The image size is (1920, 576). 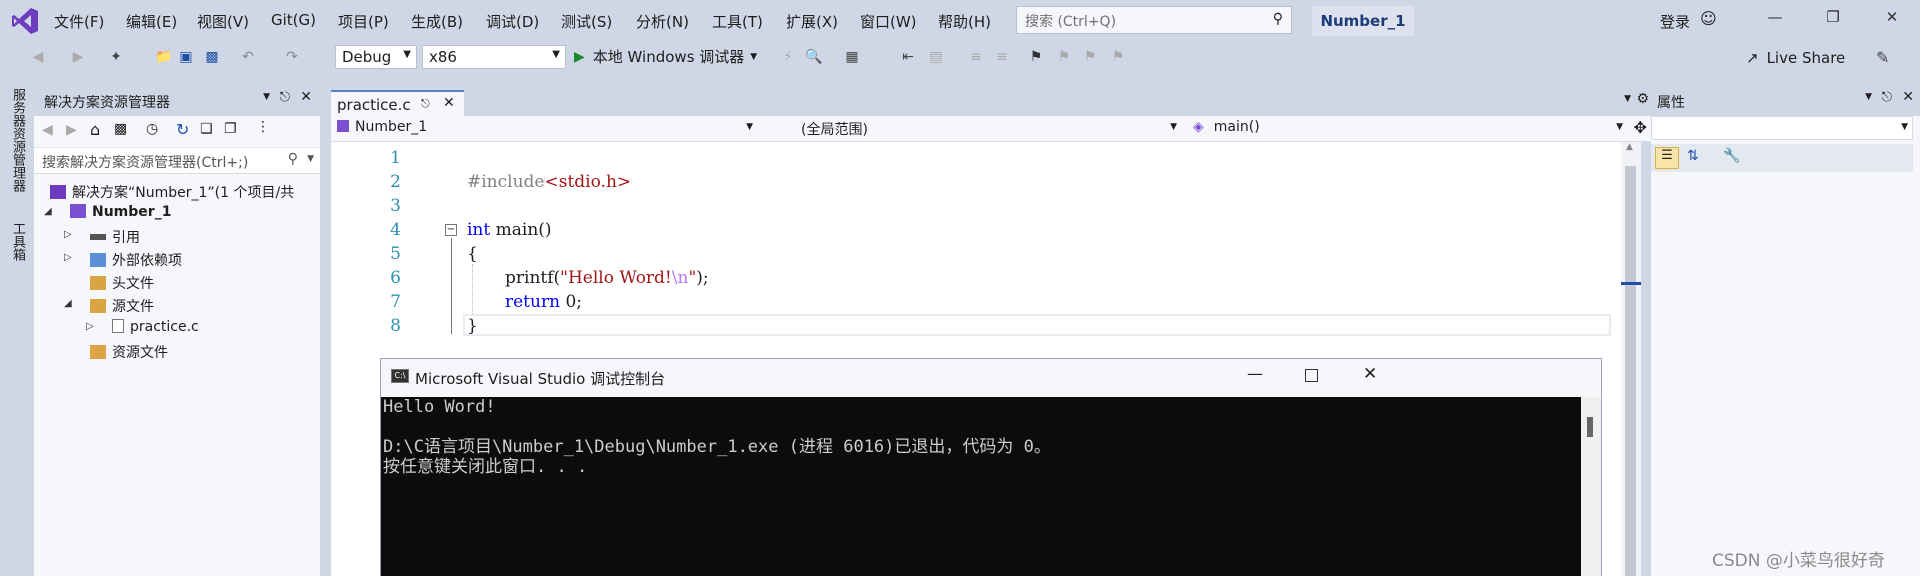 I want to click on back-icon: ◀, so click(x=47, y=130).